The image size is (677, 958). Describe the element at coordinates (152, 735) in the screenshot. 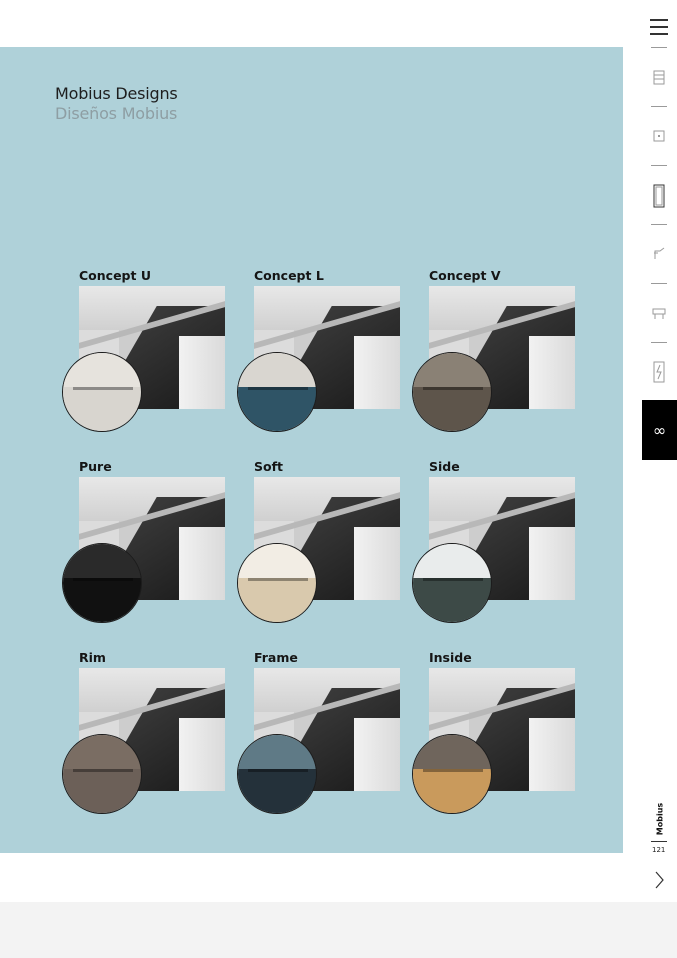

I see `design-item: Rim` at that location.